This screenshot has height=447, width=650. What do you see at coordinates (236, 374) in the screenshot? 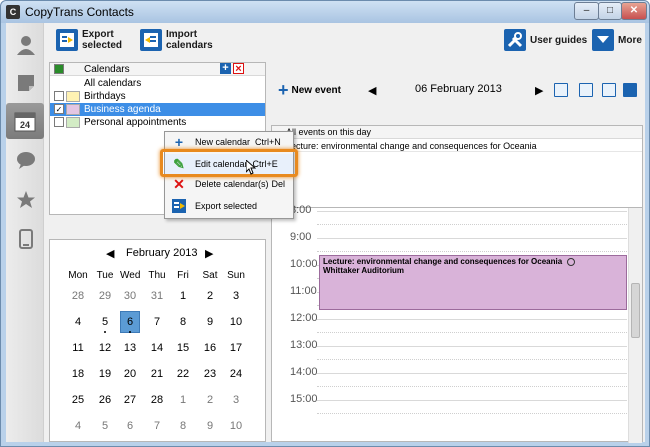
I see `calendar-day: 24` at bounding box center [236, 374].